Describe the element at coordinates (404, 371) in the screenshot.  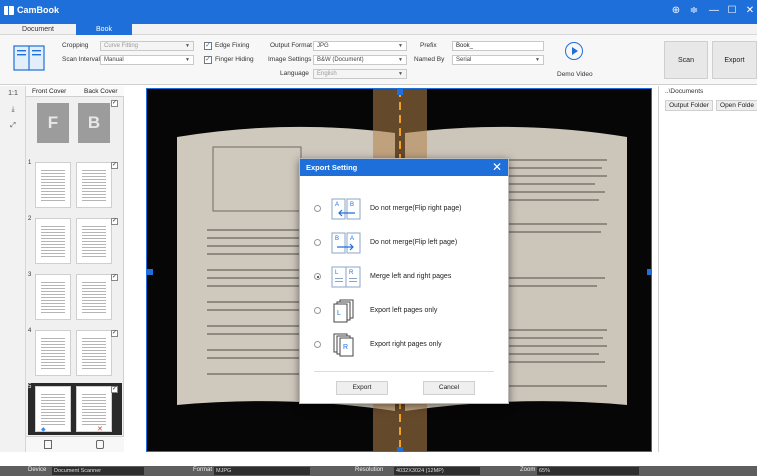
I see `dialog-divider` at that location.